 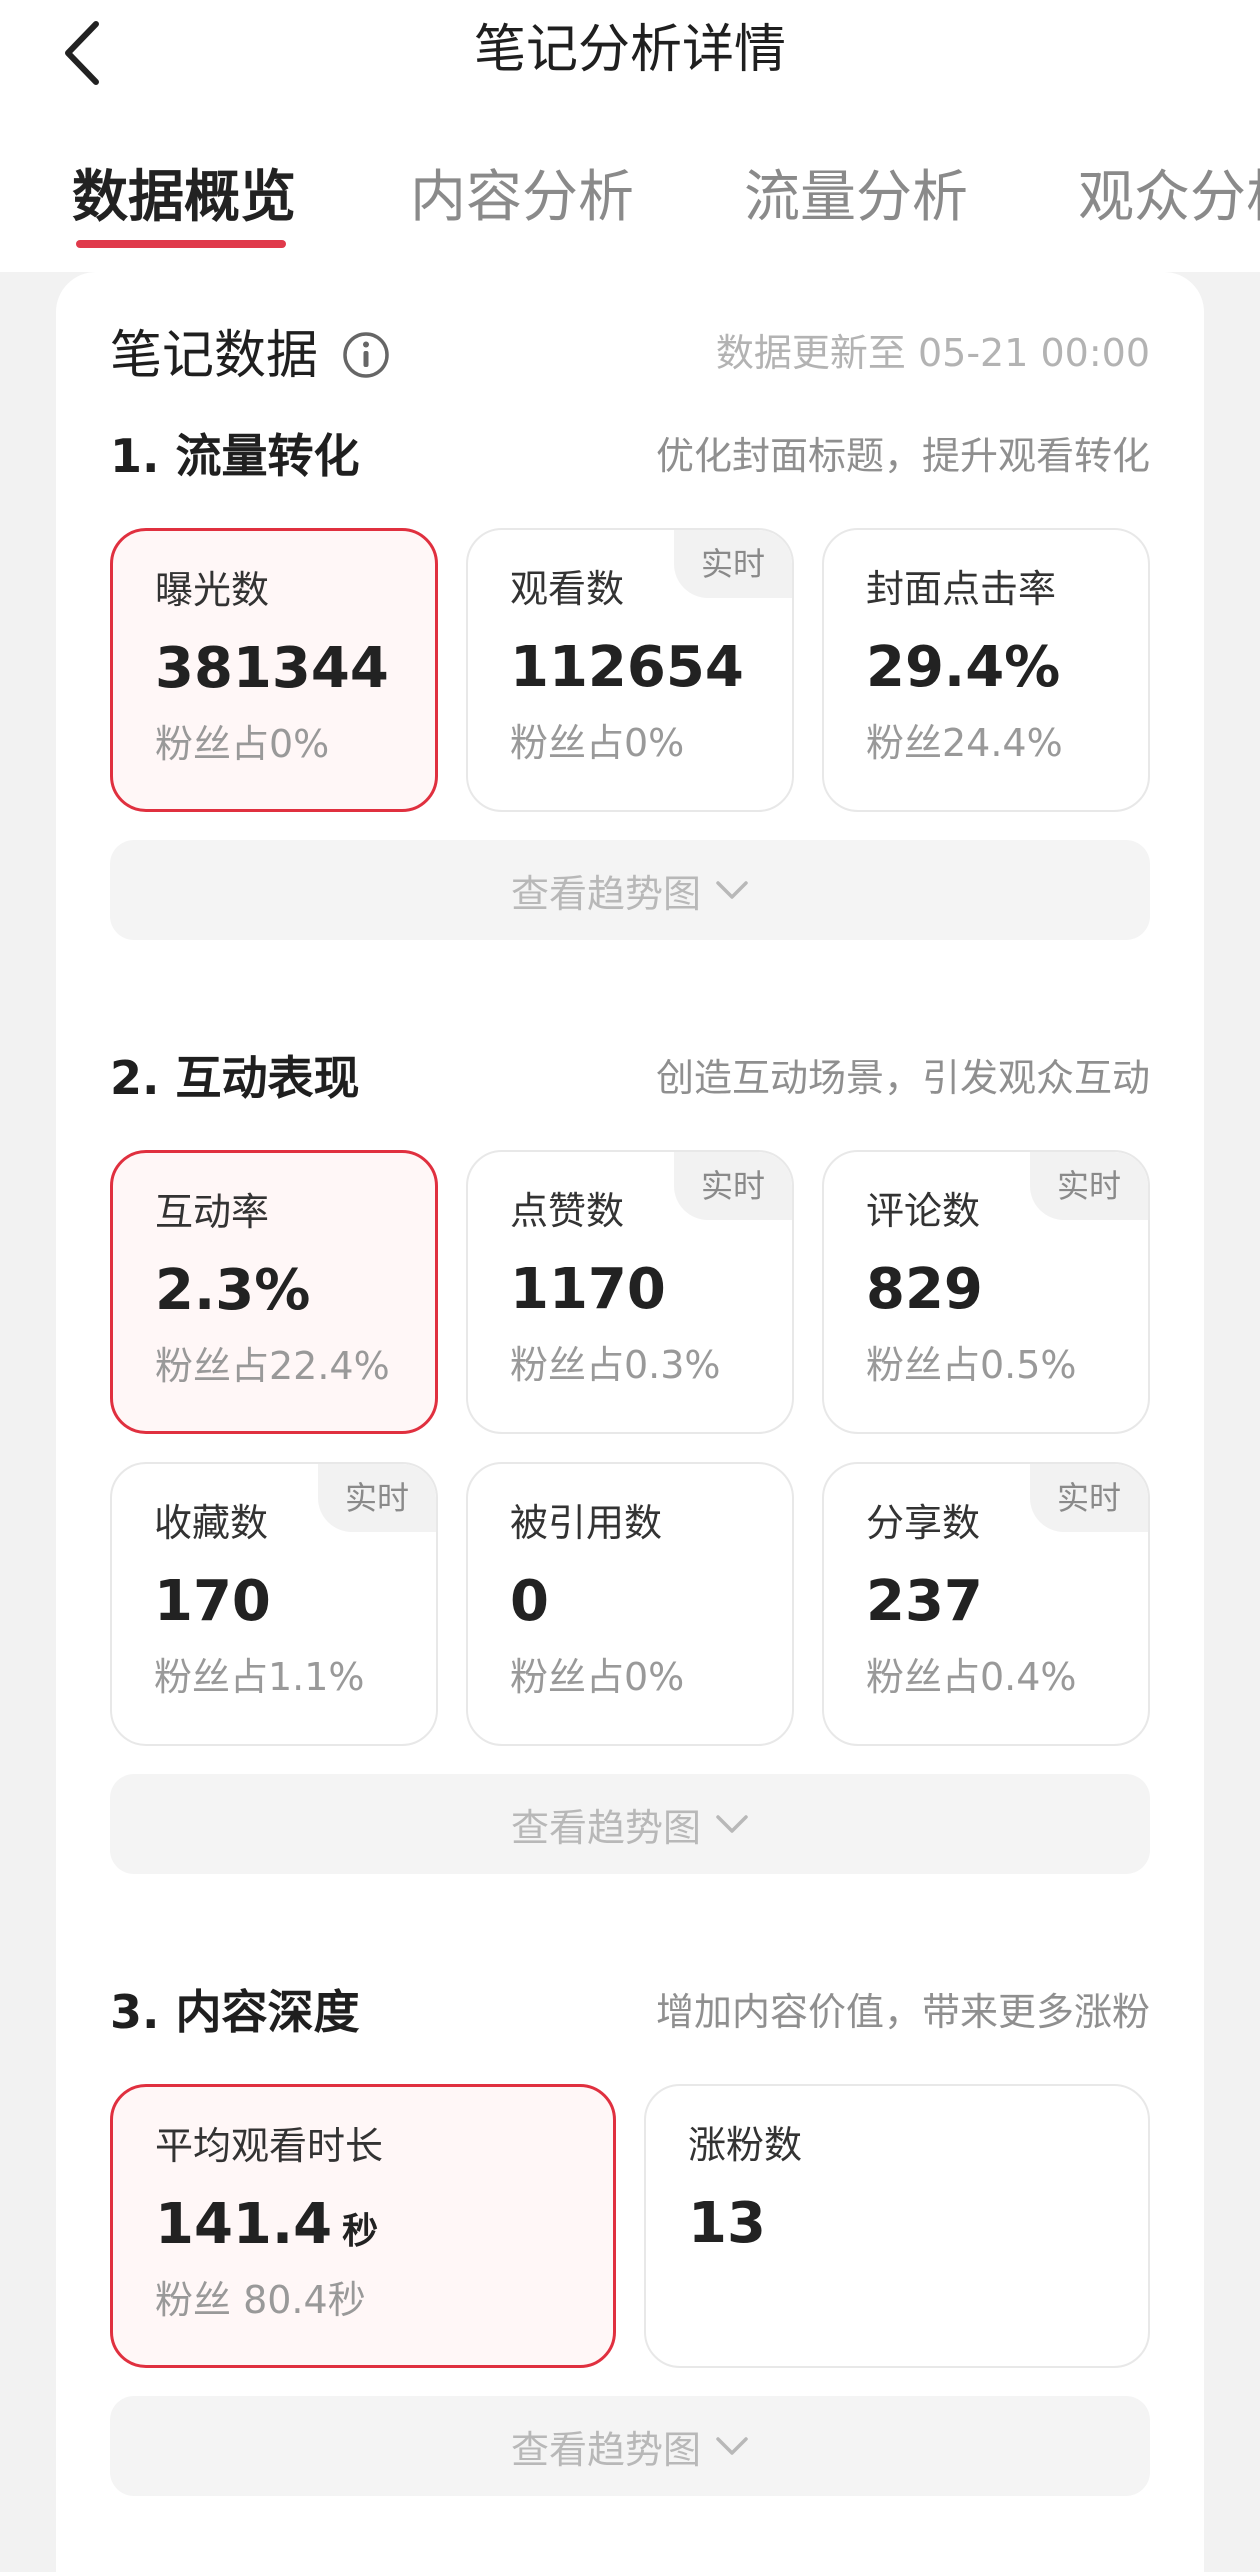 I want to click on section-tip-interaction: 创造互动场景，引发观众互动, so click(x=902, y=1078).